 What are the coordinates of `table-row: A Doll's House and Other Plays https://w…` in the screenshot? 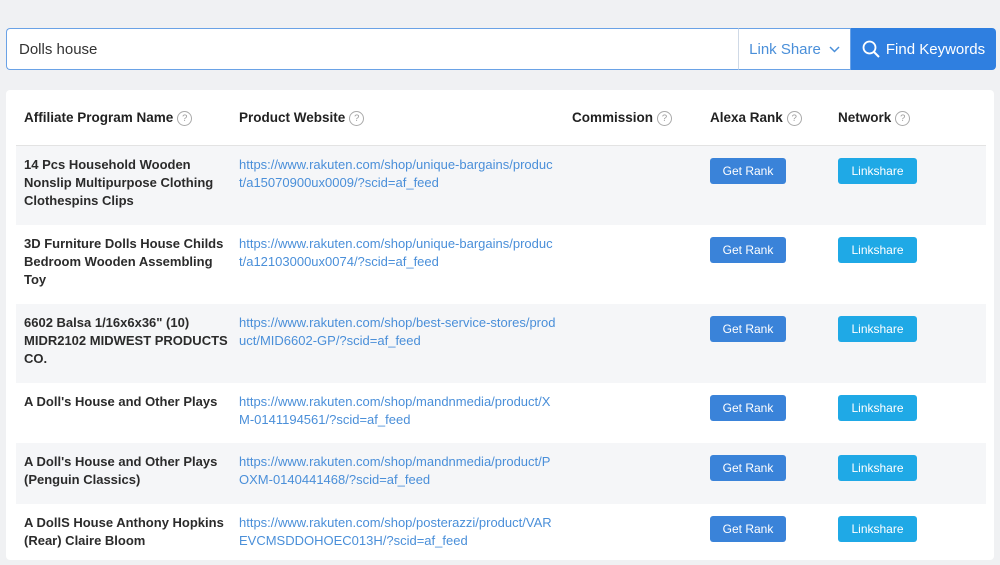 It's located at (501, 413).